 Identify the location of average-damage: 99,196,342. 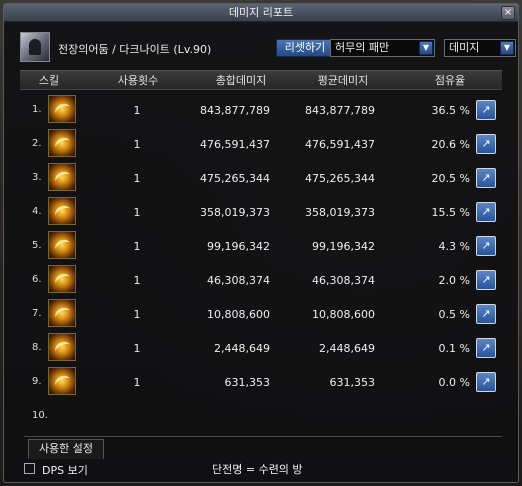
(343, 246).